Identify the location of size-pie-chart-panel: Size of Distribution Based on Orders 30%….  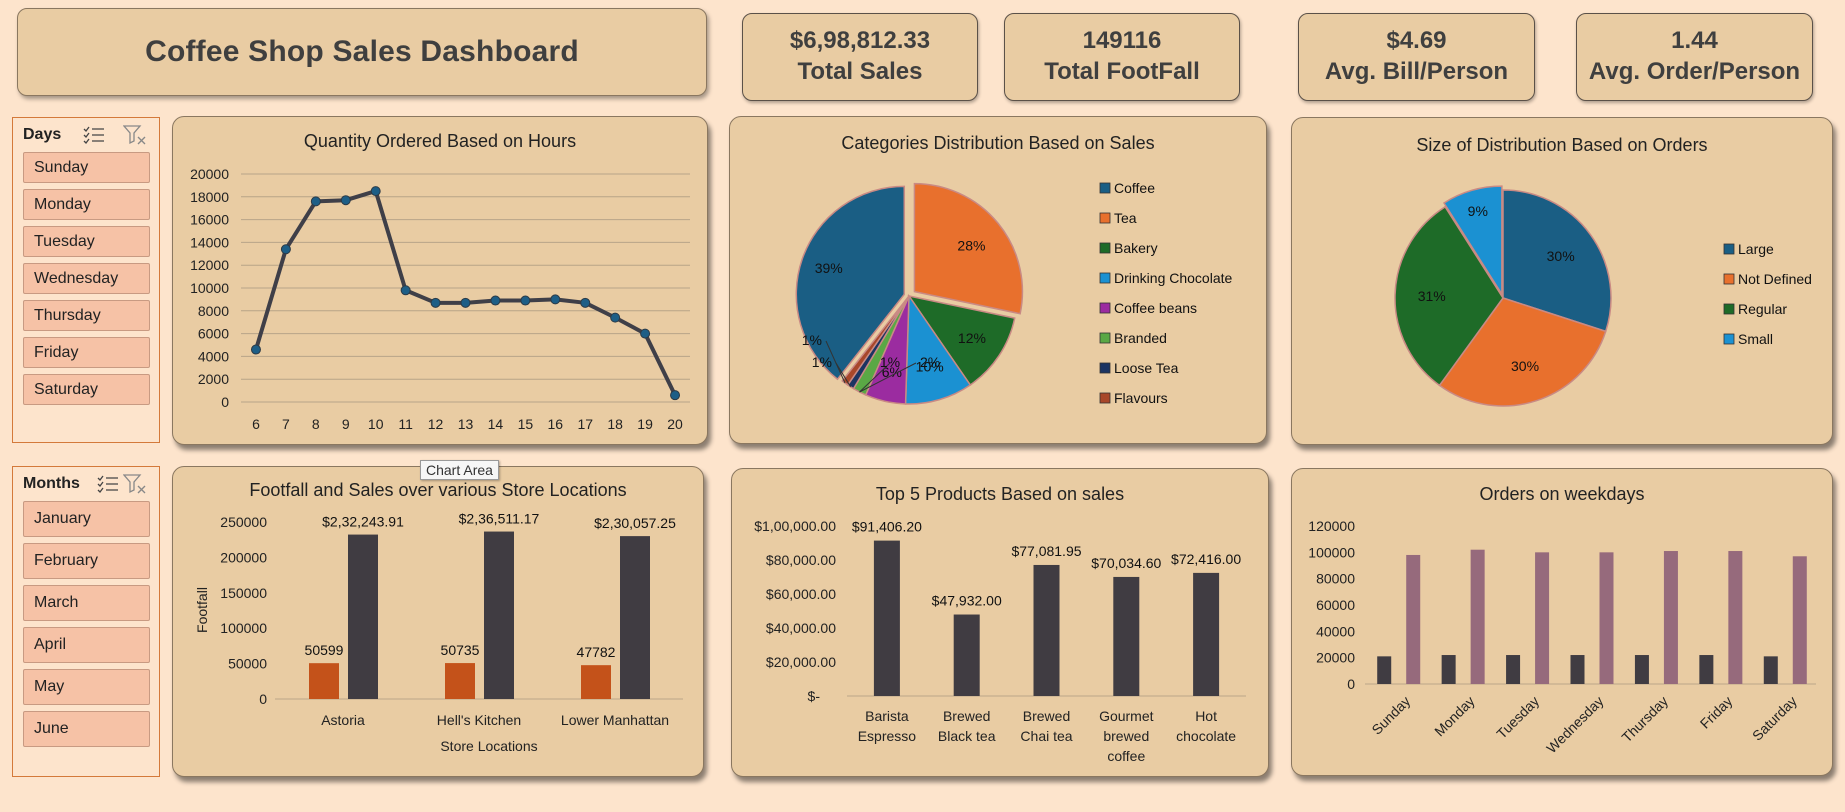
(1562, 281).